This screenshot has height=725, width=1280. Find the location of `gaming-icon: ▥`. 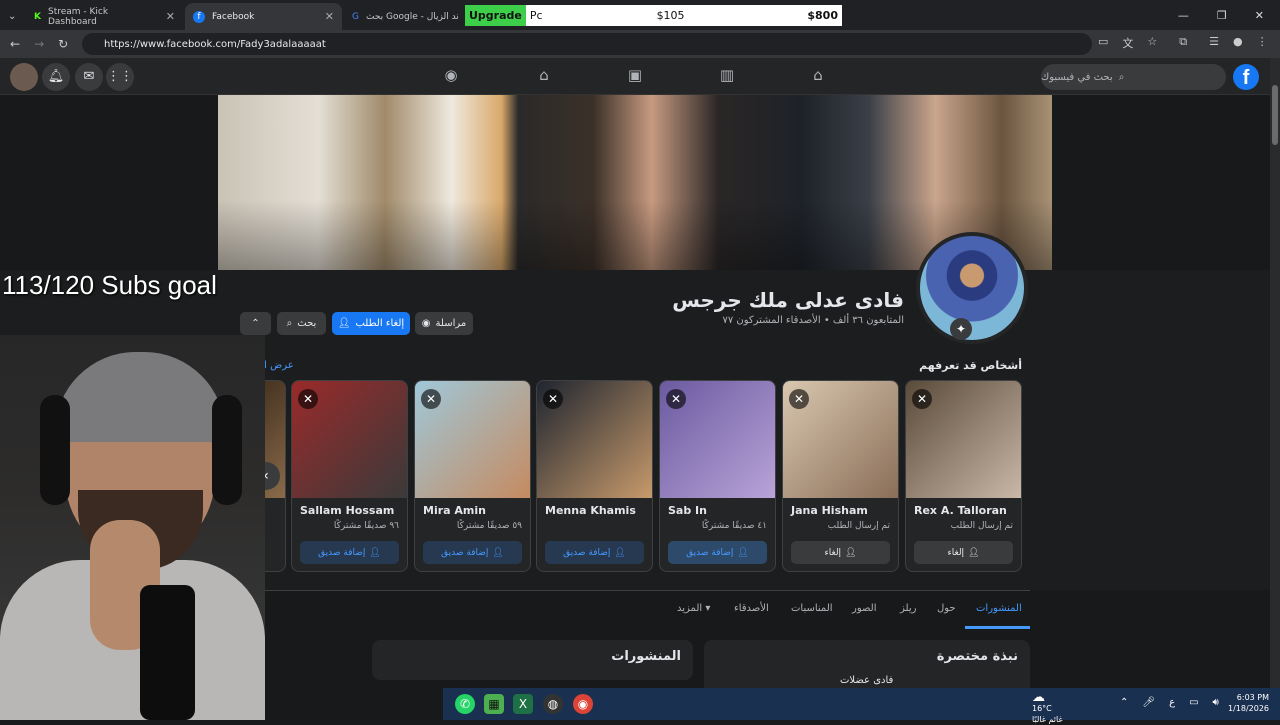

gaming-icon: ▥ is located at coordinates (727, 77).